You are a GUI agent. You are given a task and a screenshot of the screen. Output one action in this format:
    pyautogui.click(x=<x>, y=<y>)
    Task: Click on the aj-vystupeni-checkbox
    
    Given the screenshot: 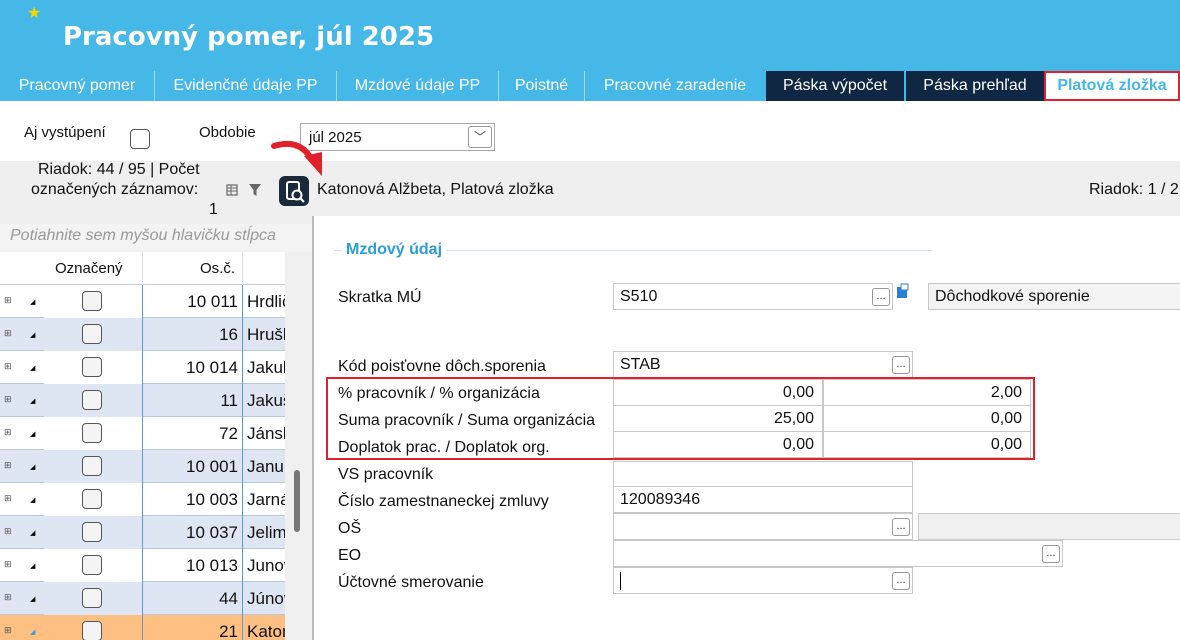 What is the action you would take?
    pyautogui.click(x=140, y=139)
    